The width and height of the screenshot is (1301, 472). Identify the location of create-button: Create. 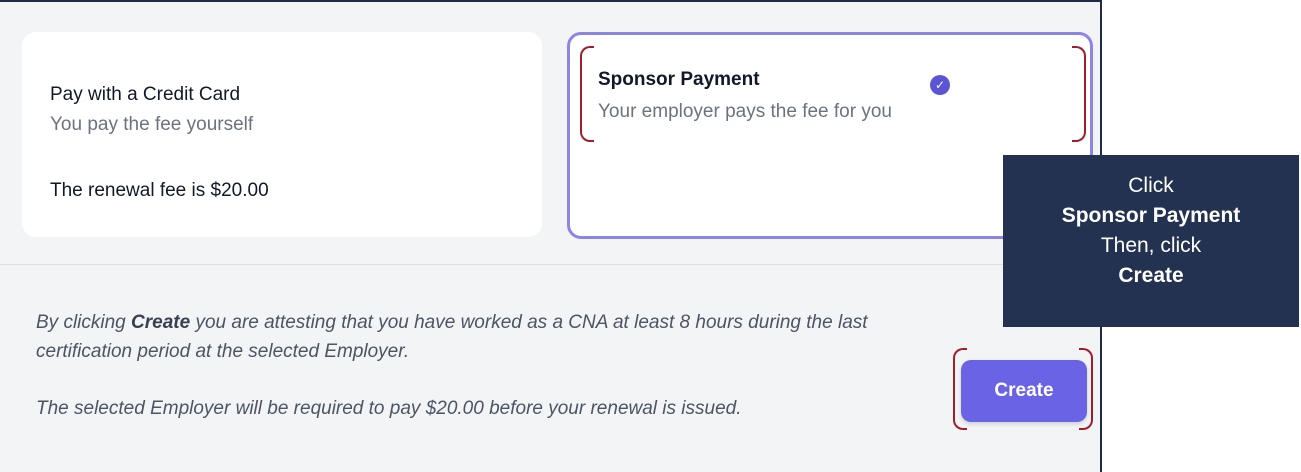
(1024, 391).